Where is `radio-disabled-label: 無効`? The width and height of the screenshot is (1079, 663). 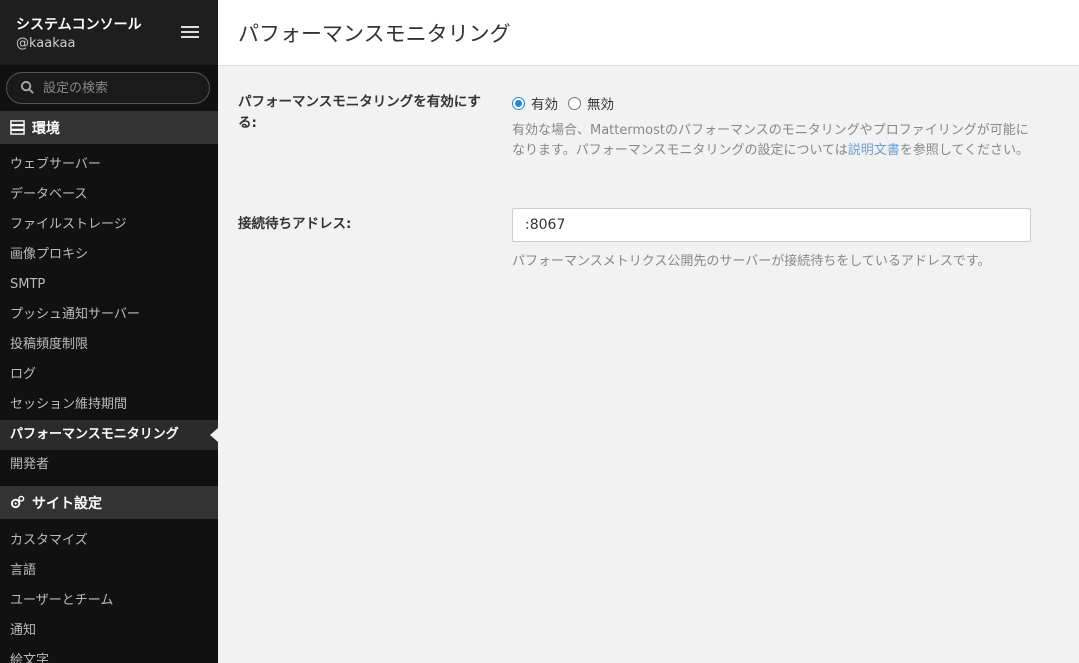
radio-disabled-label: 無効 is located at coordinates (600, 103).